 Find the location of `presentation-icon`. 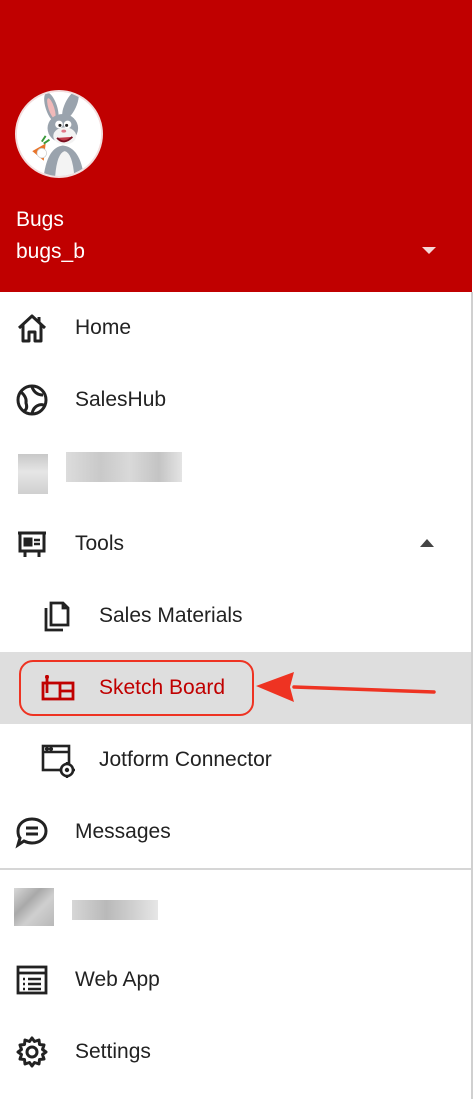

presentation-icon is located at coordinates (32, 544).